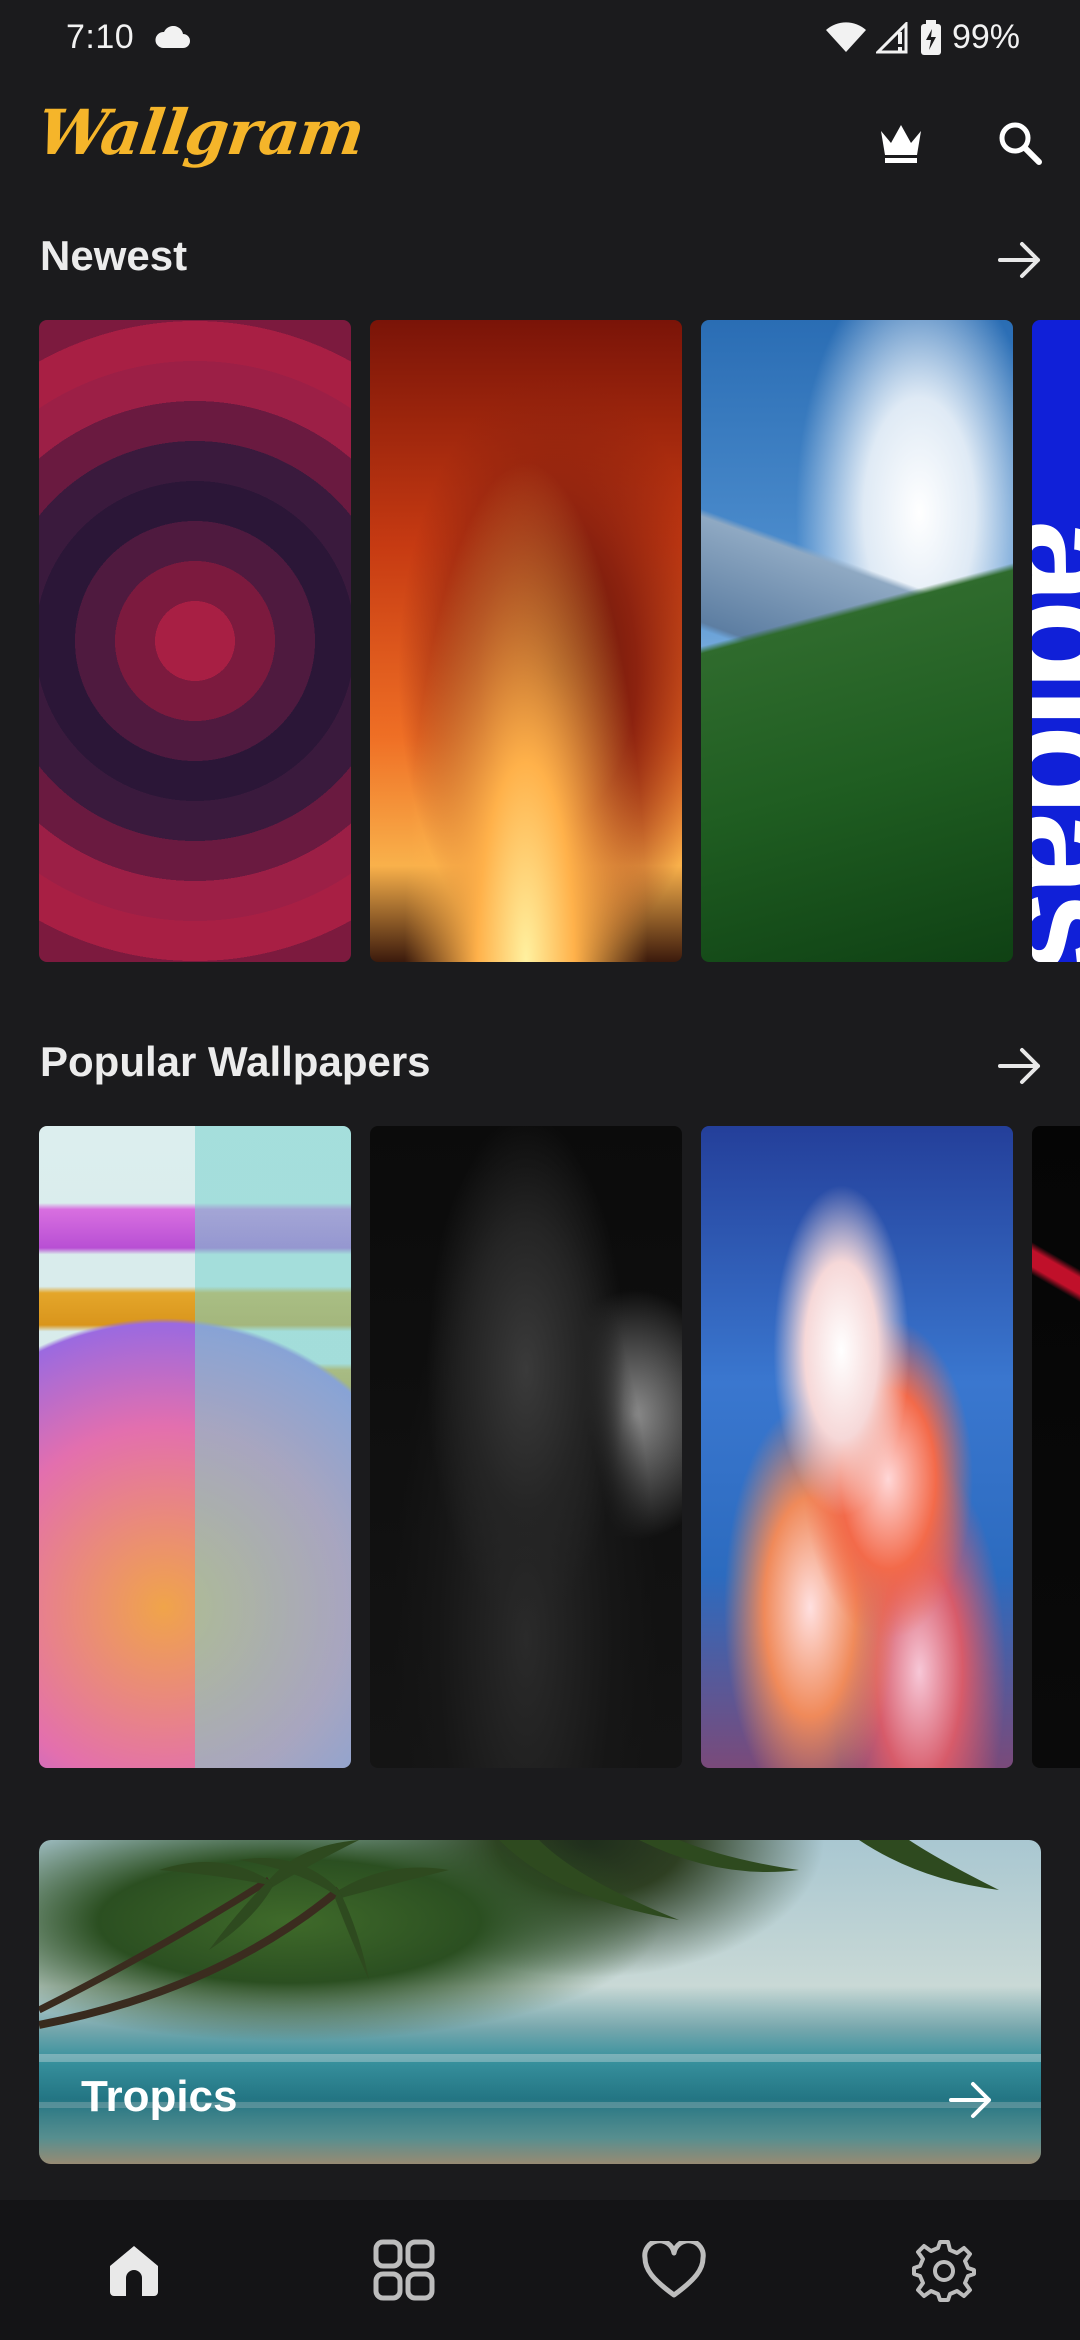 The height and width of the screenshot is (2340, 1080). Describe the element at coordinates (540, 2270) in the screenshot. I see `bottom-navigation` at that location.